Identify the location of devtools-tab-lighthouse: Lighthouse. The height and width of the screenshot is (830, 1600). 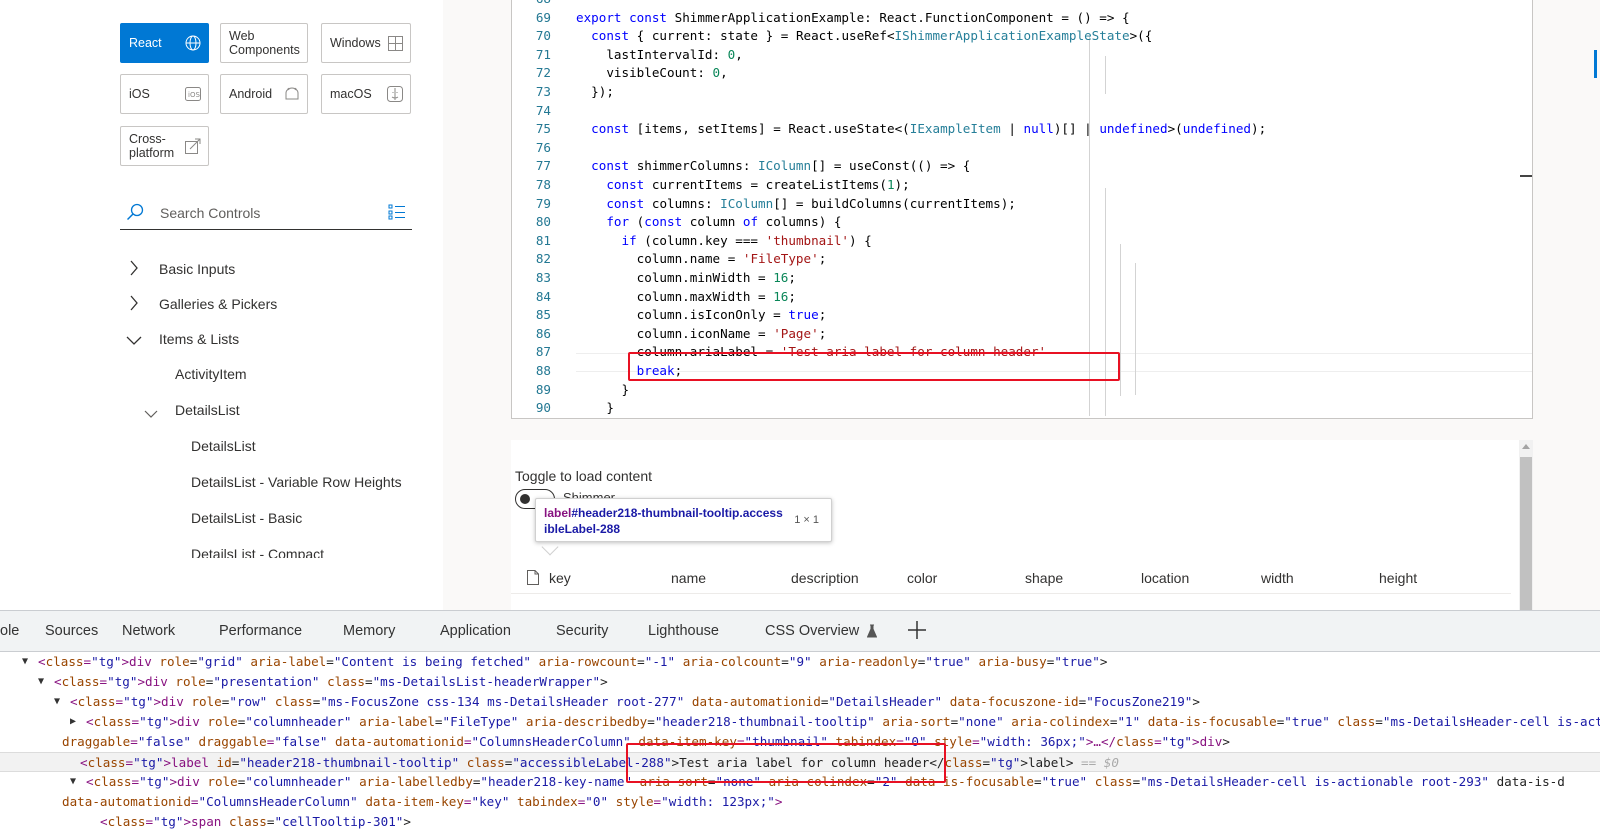
(683, 631).